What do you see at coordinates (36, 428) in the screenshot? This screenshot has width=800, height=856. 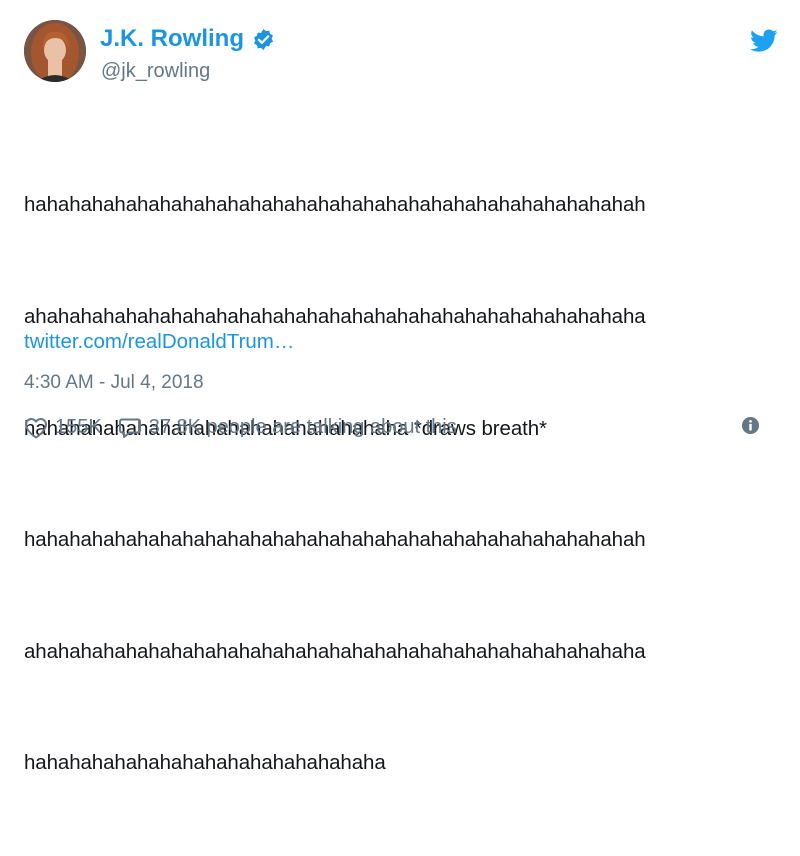 I see `heart-icon` at bounding box center [36, 428].